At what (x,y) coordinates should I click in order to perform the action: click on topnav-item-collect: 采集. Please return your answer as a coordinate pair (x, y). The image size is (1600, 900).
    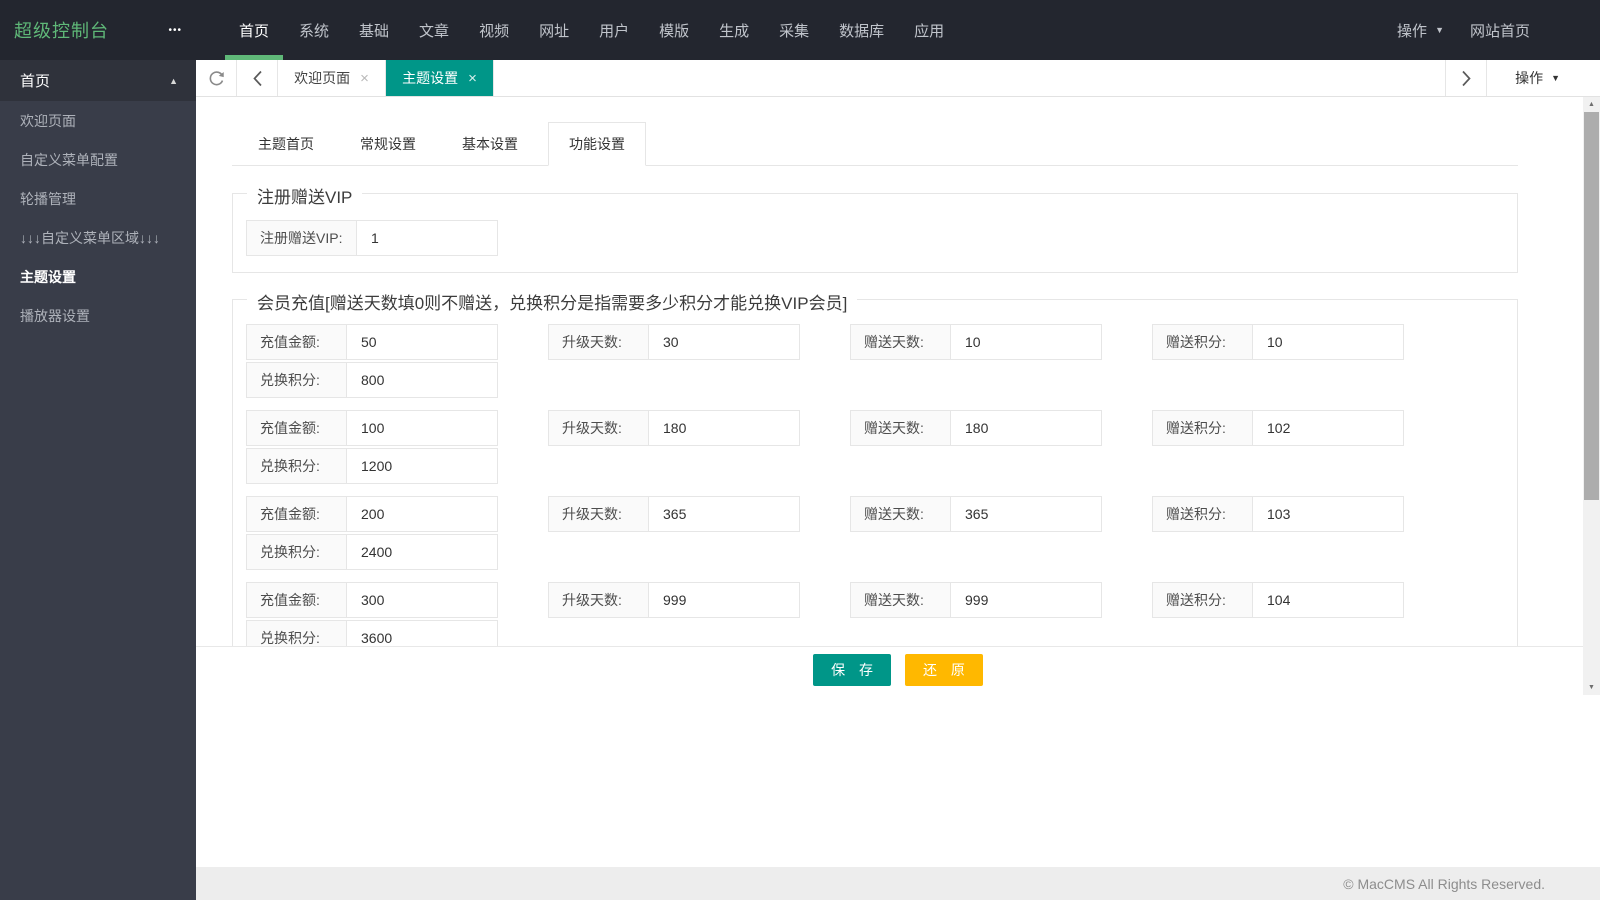
    Looking at the image, I should click on (794, 30).